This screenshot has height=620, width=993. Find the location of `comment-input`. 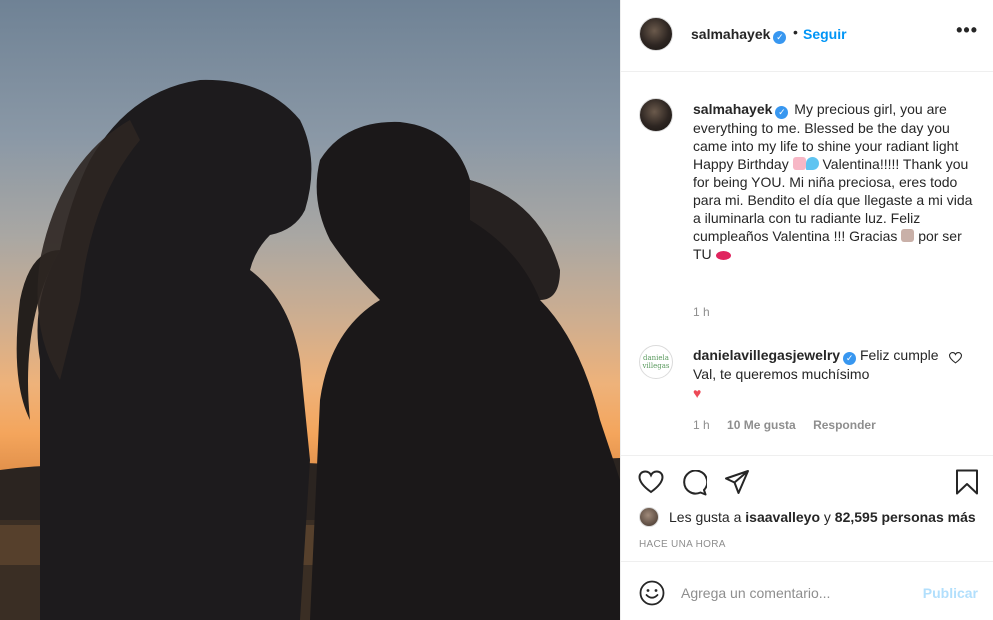

comment-input is located at coordinates (796, 593).